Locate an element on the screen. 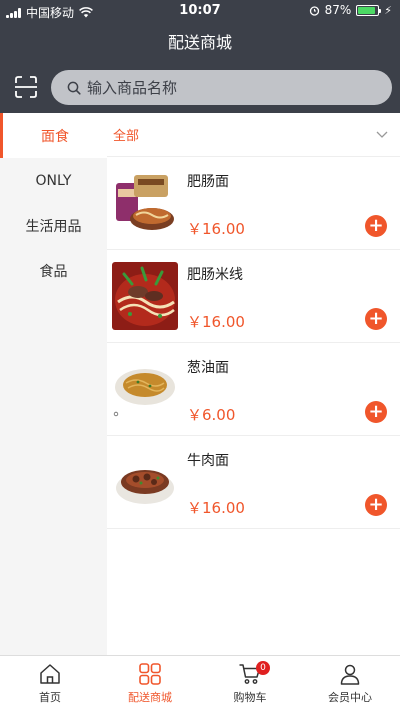  sidebar-item-only: ONLY is located at coordinates (53, 180).